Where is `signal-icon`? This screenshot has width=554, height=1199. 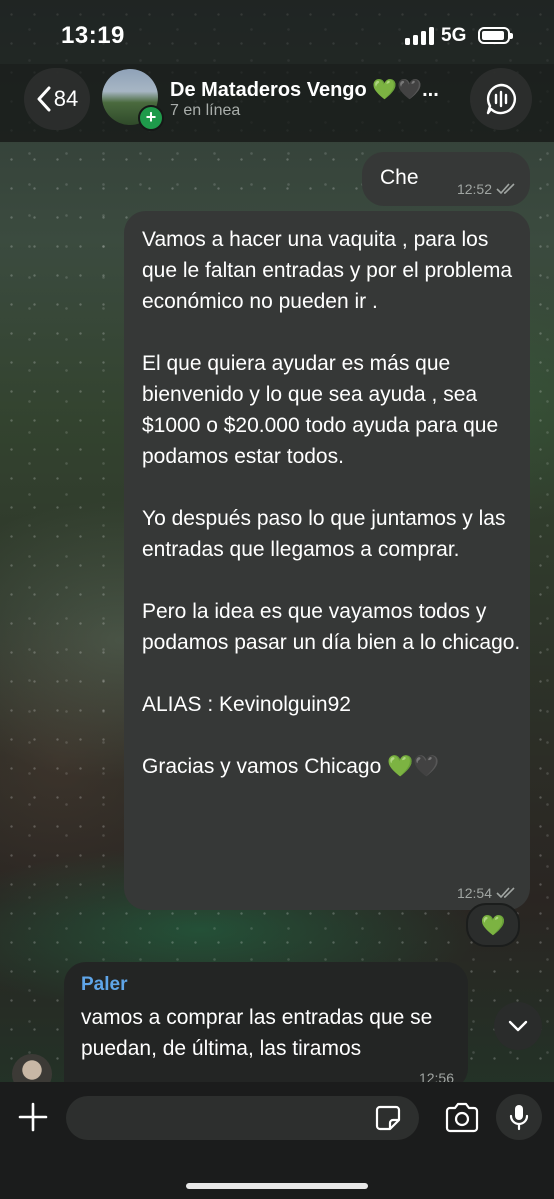
signal-icon is located at coordinates (419, 36).